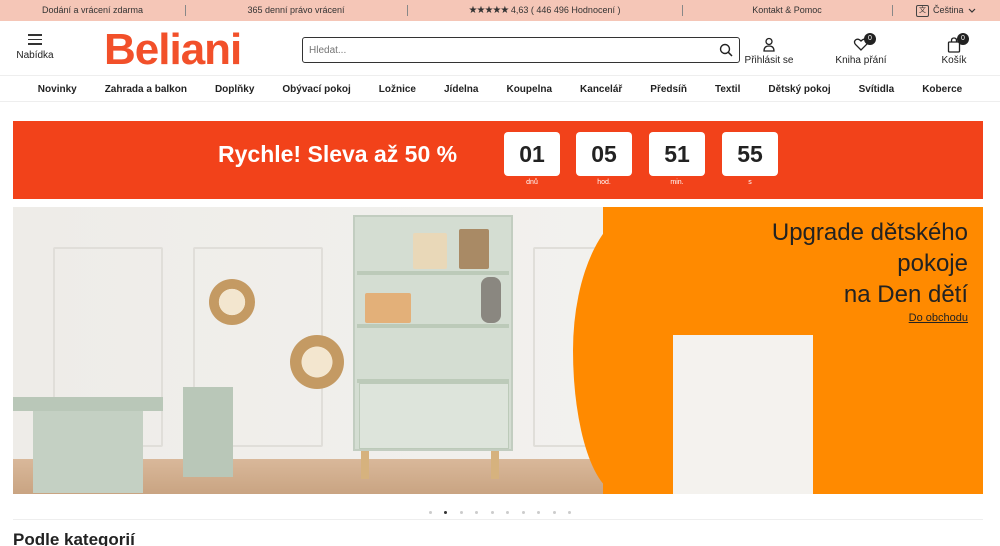  Describe the element at coordinates (532, 154) in the screenshot. I see `countdown-value: 01` at that location.